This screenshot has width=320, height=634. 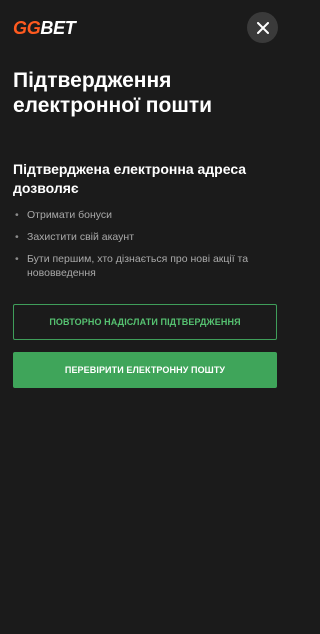 I want to click on check-email-button: ПЕРЕВІРИТИ ЕЛЕКТРОННУ ПОШТУ, so click(x=145, y=370).